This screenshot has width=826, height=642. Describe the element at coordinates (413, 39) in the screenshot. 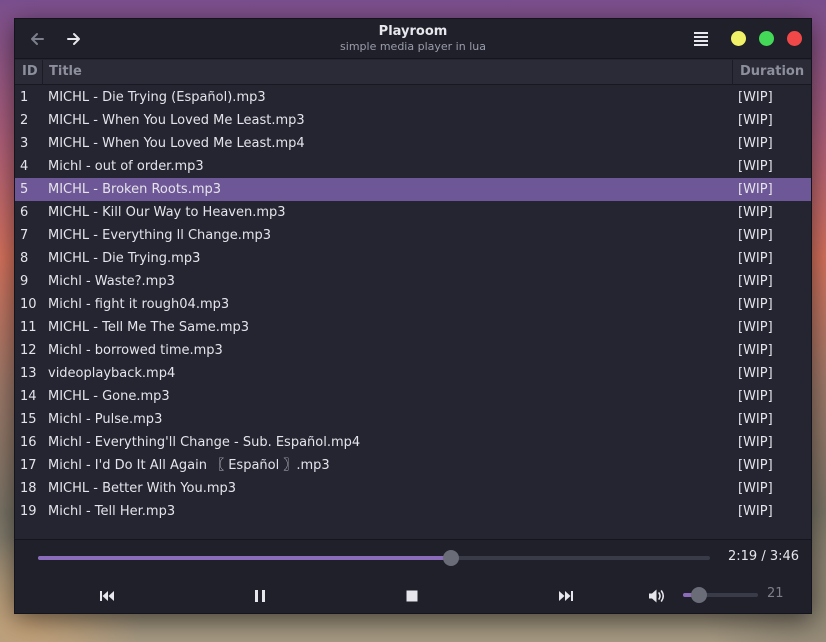

I see `header-bar: Playroom simple media player in lua` at that location.